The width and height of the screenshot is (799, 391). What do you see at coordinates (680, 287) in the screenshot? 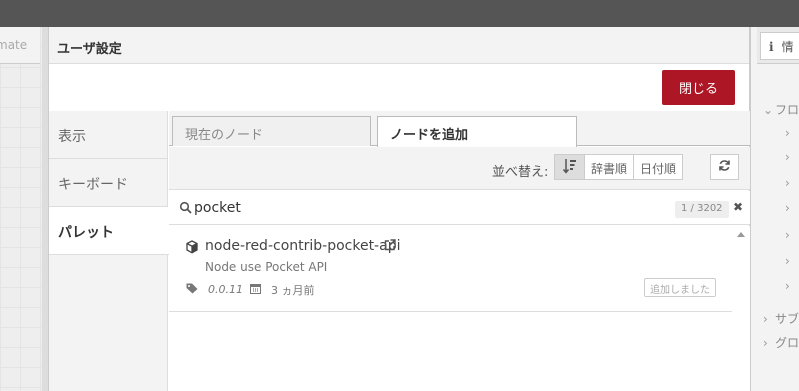
I see `installed-button: 追加しました` at bounding box center [680, 287].